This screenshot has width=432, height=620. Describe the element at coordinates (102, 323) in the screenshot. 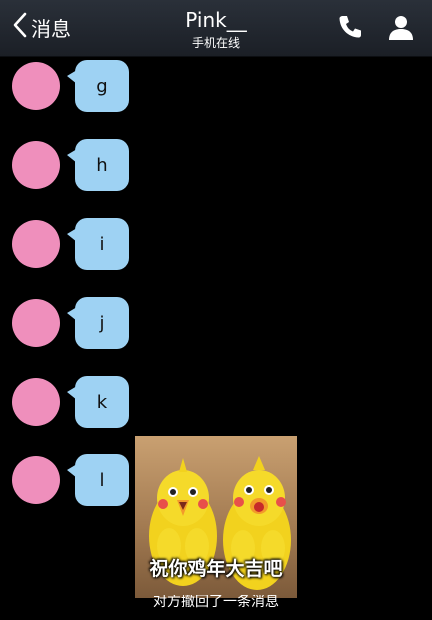

I see `message-text: j` at that location.